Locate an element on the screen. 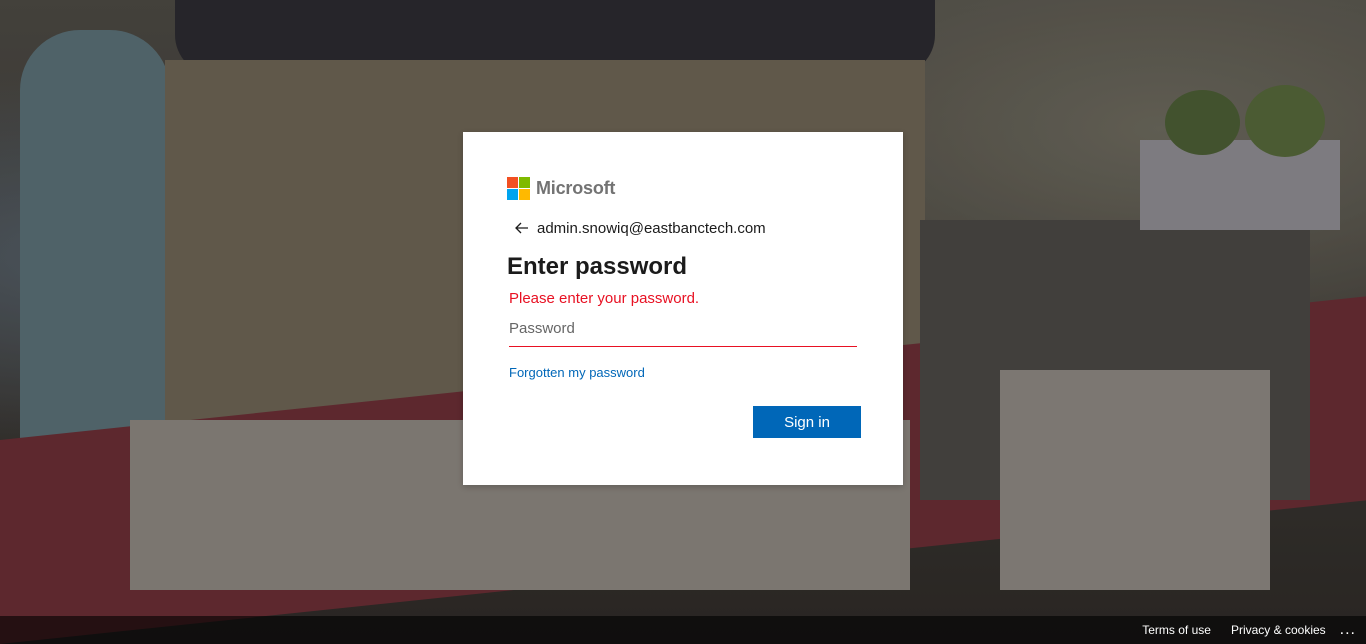 The image size is (1366, 644). account-email: admin.snowiq@eastbanctech.com is located at coordinates (651, 228).